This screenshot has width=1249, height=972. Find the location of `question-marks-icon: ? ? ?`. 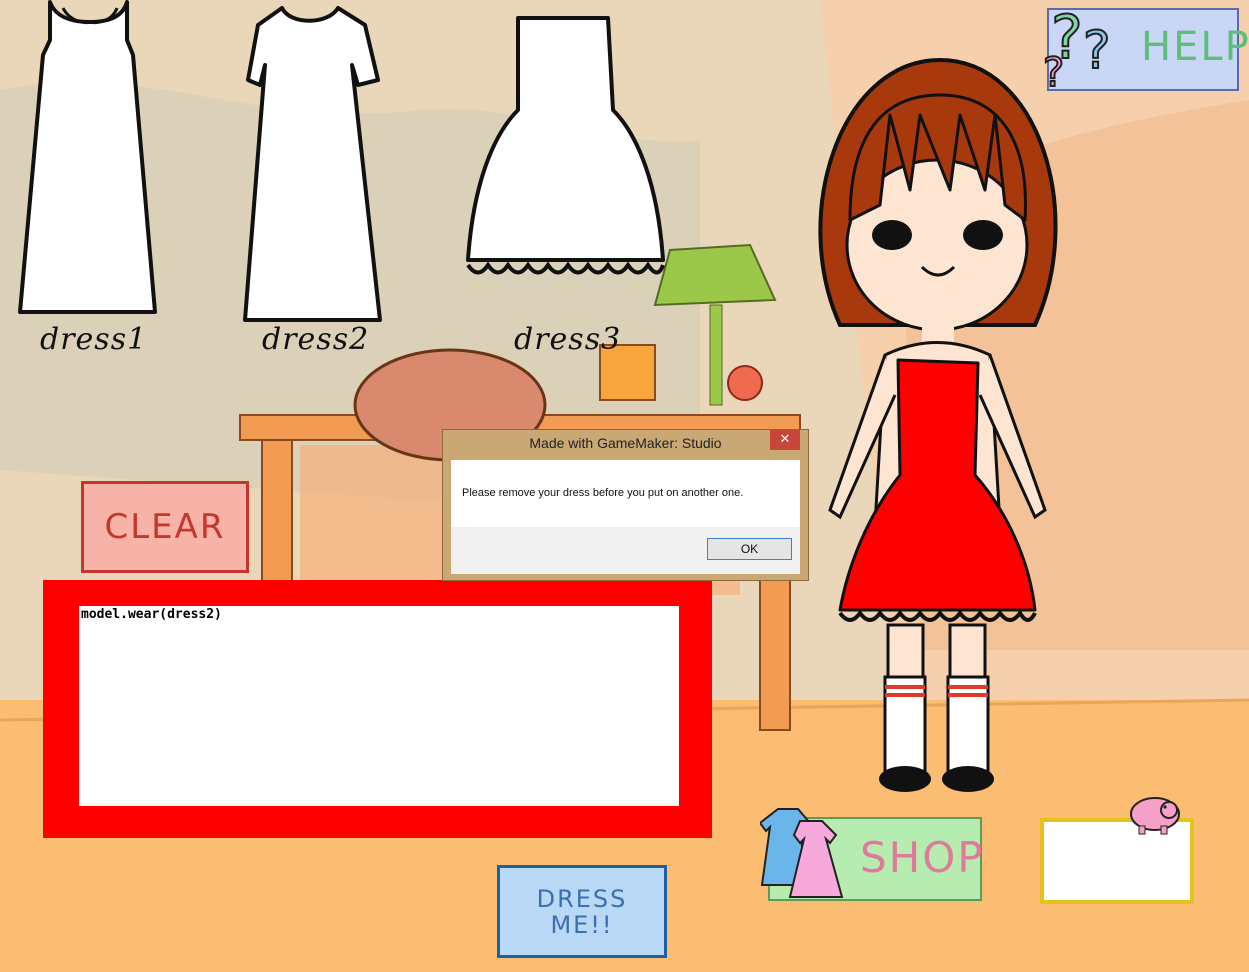

question-marks-icon: ? ? ? is located at coordinates (1077, 49).